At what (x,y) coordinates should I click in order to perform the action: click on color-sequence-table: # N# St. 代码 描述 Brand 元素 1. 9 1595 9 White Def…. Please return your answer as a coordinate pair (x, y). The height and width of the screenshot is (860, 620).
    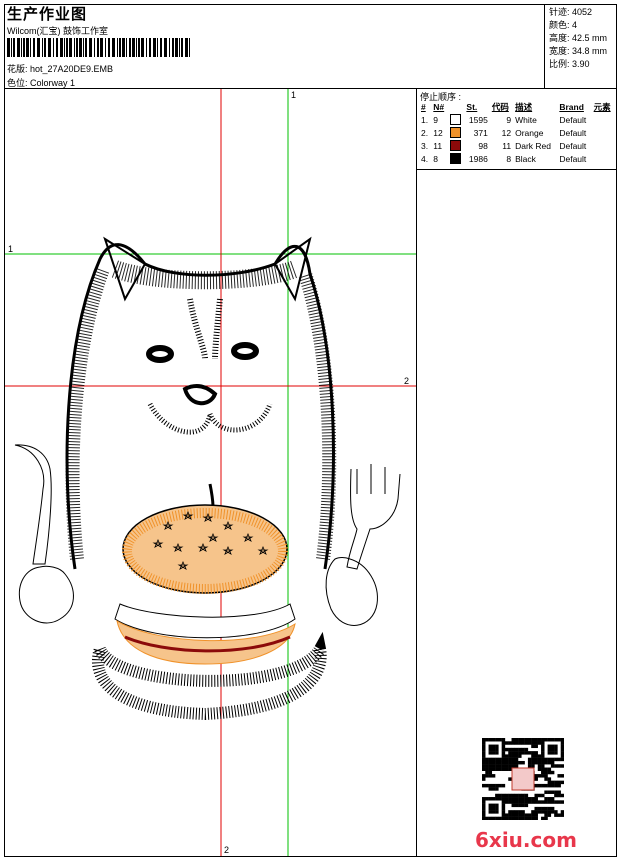
    Looking at the image, I should click on (517, 133).